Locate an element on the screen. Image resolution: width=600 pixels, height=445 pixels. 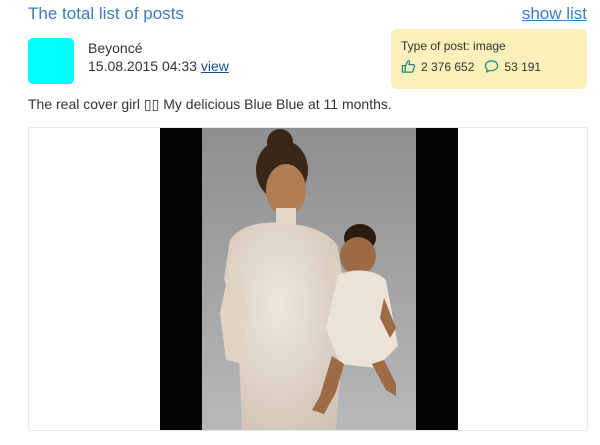
stats-row: 2 376 652 53 191 is located at coordinates (489, 66).